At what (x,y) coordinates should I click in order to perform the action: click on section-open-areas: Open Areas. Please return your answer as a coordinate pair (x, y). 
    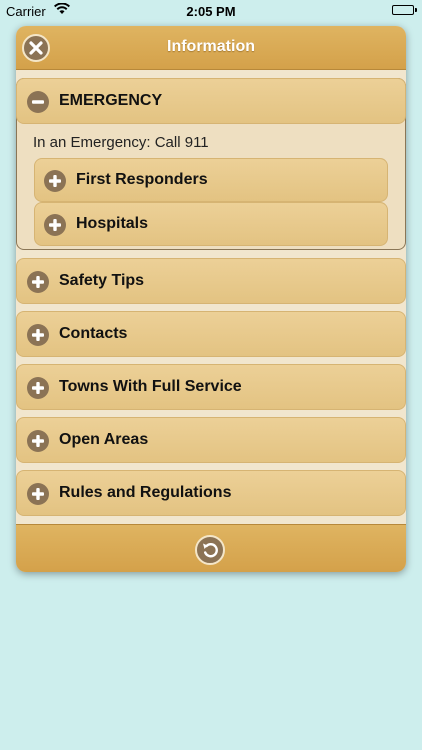
    Looking at the image, I should click on (211, 440).